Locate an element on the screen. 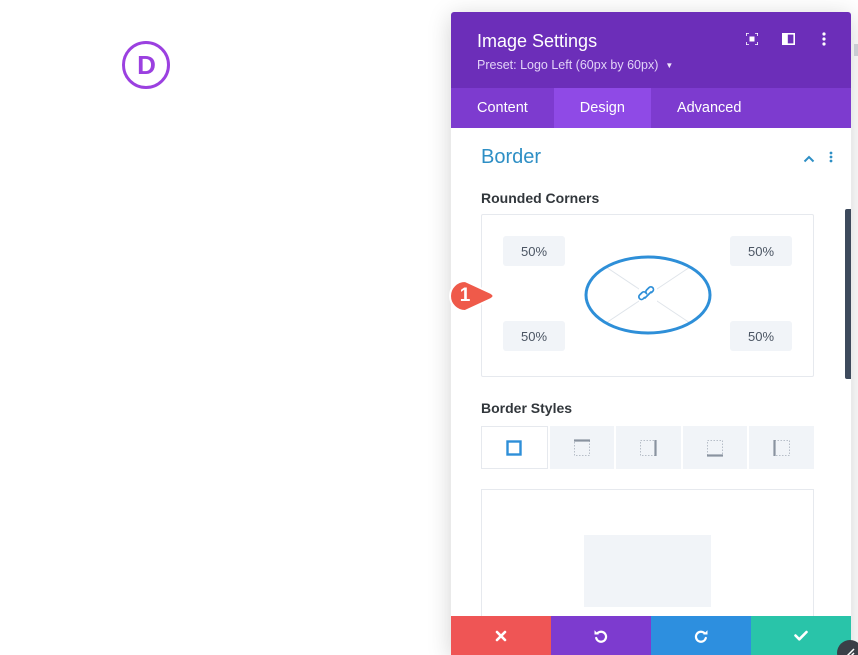 Image resolution: width=858 pixels, height=655 pixels. border-bottom-tab is located at coordinates (715, 447).